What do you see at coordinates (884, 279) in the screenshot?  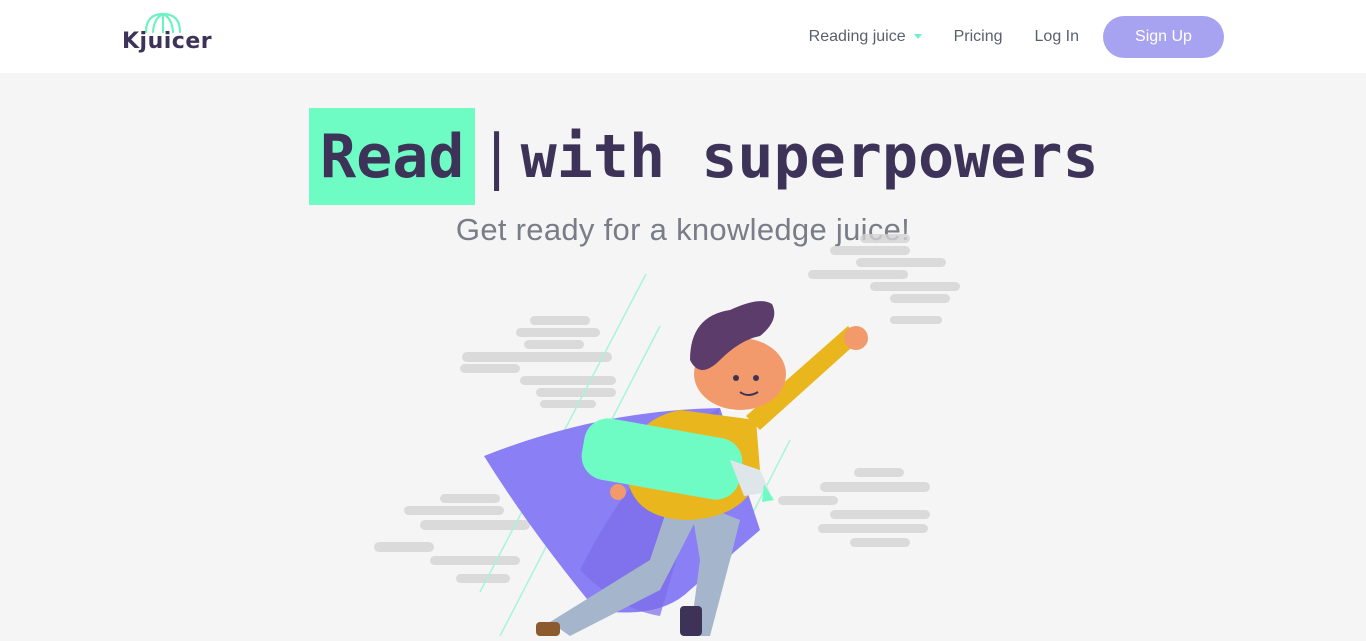 I see `speed-clouds-right` at bounding box center [884, 279].